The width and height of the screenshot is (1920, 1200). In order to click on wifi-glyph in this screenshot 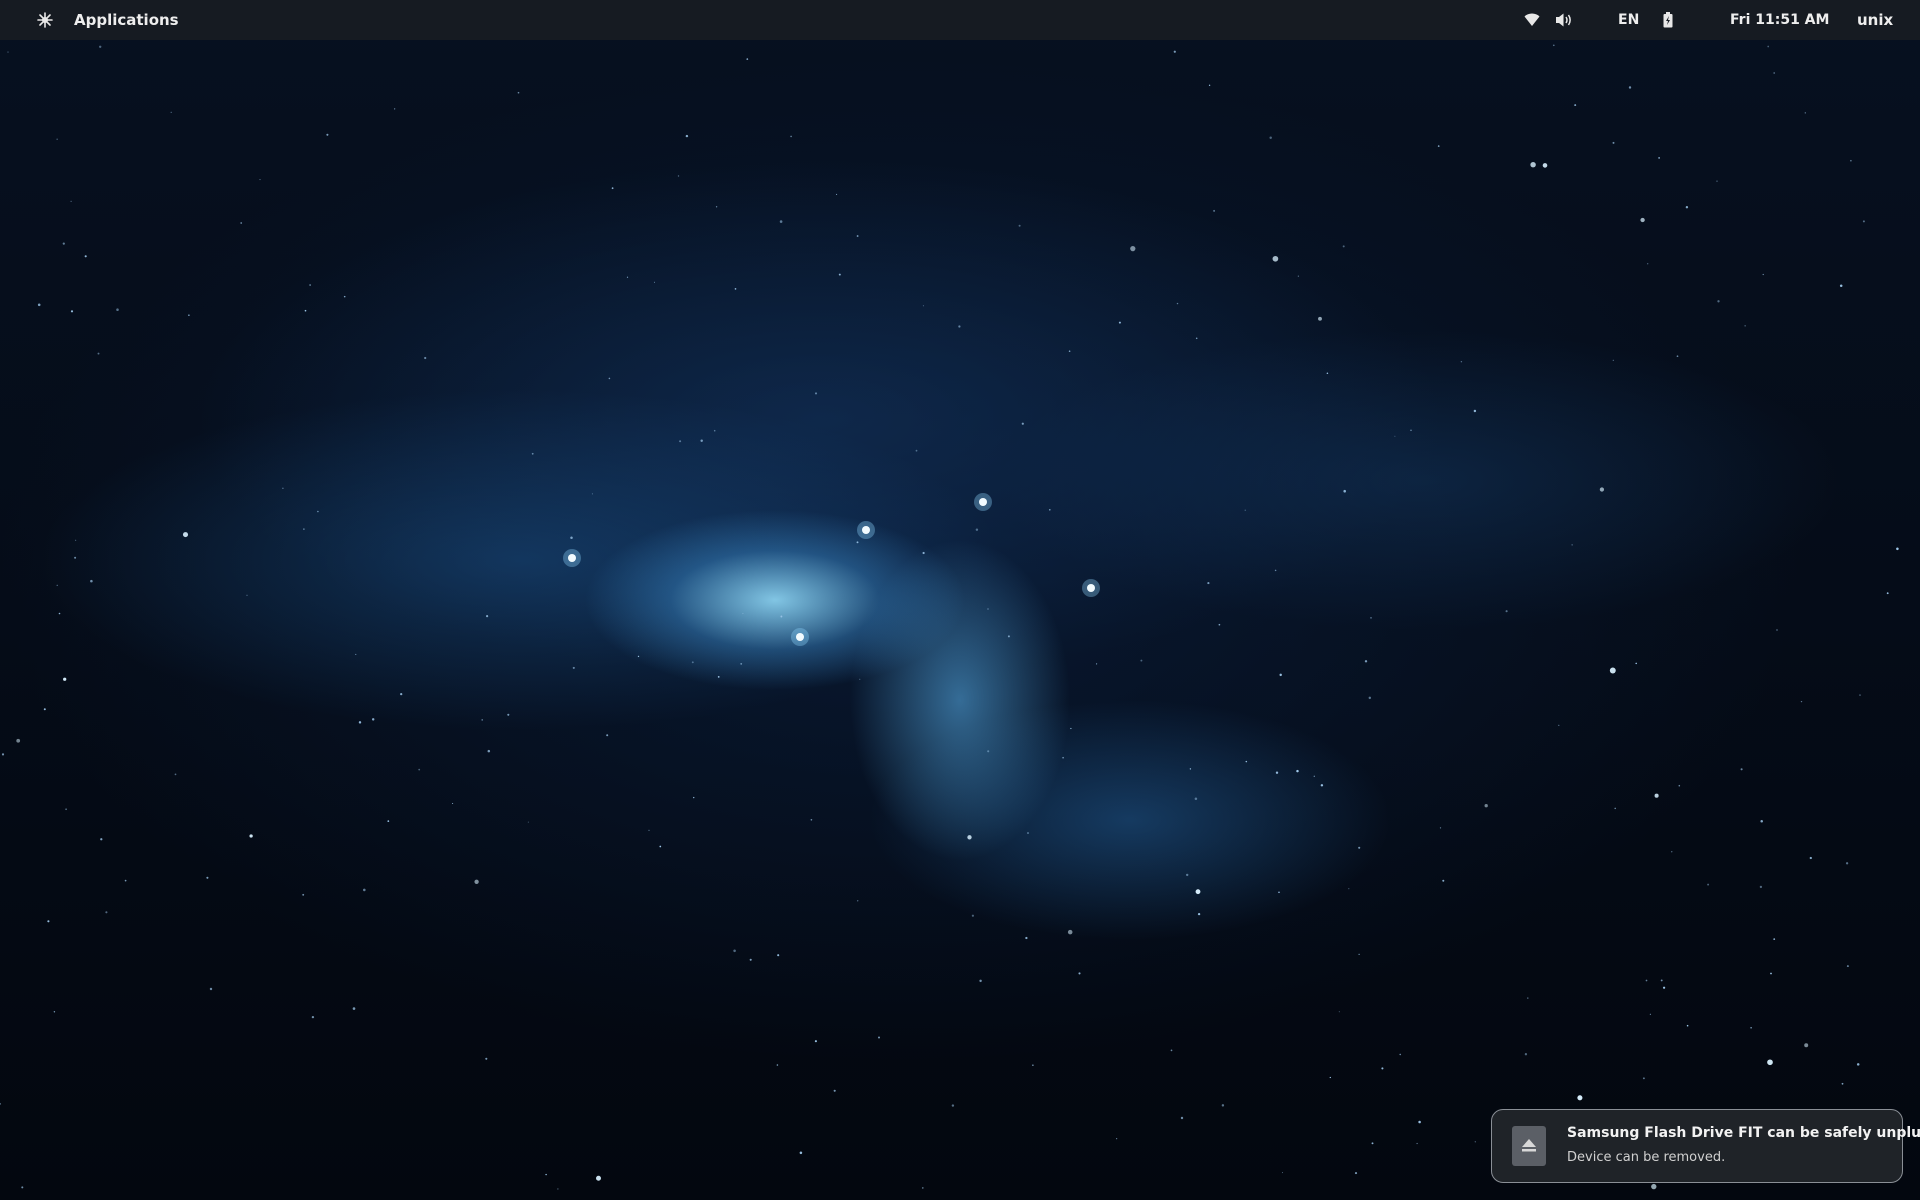, I will do `click(1532, 19)`.